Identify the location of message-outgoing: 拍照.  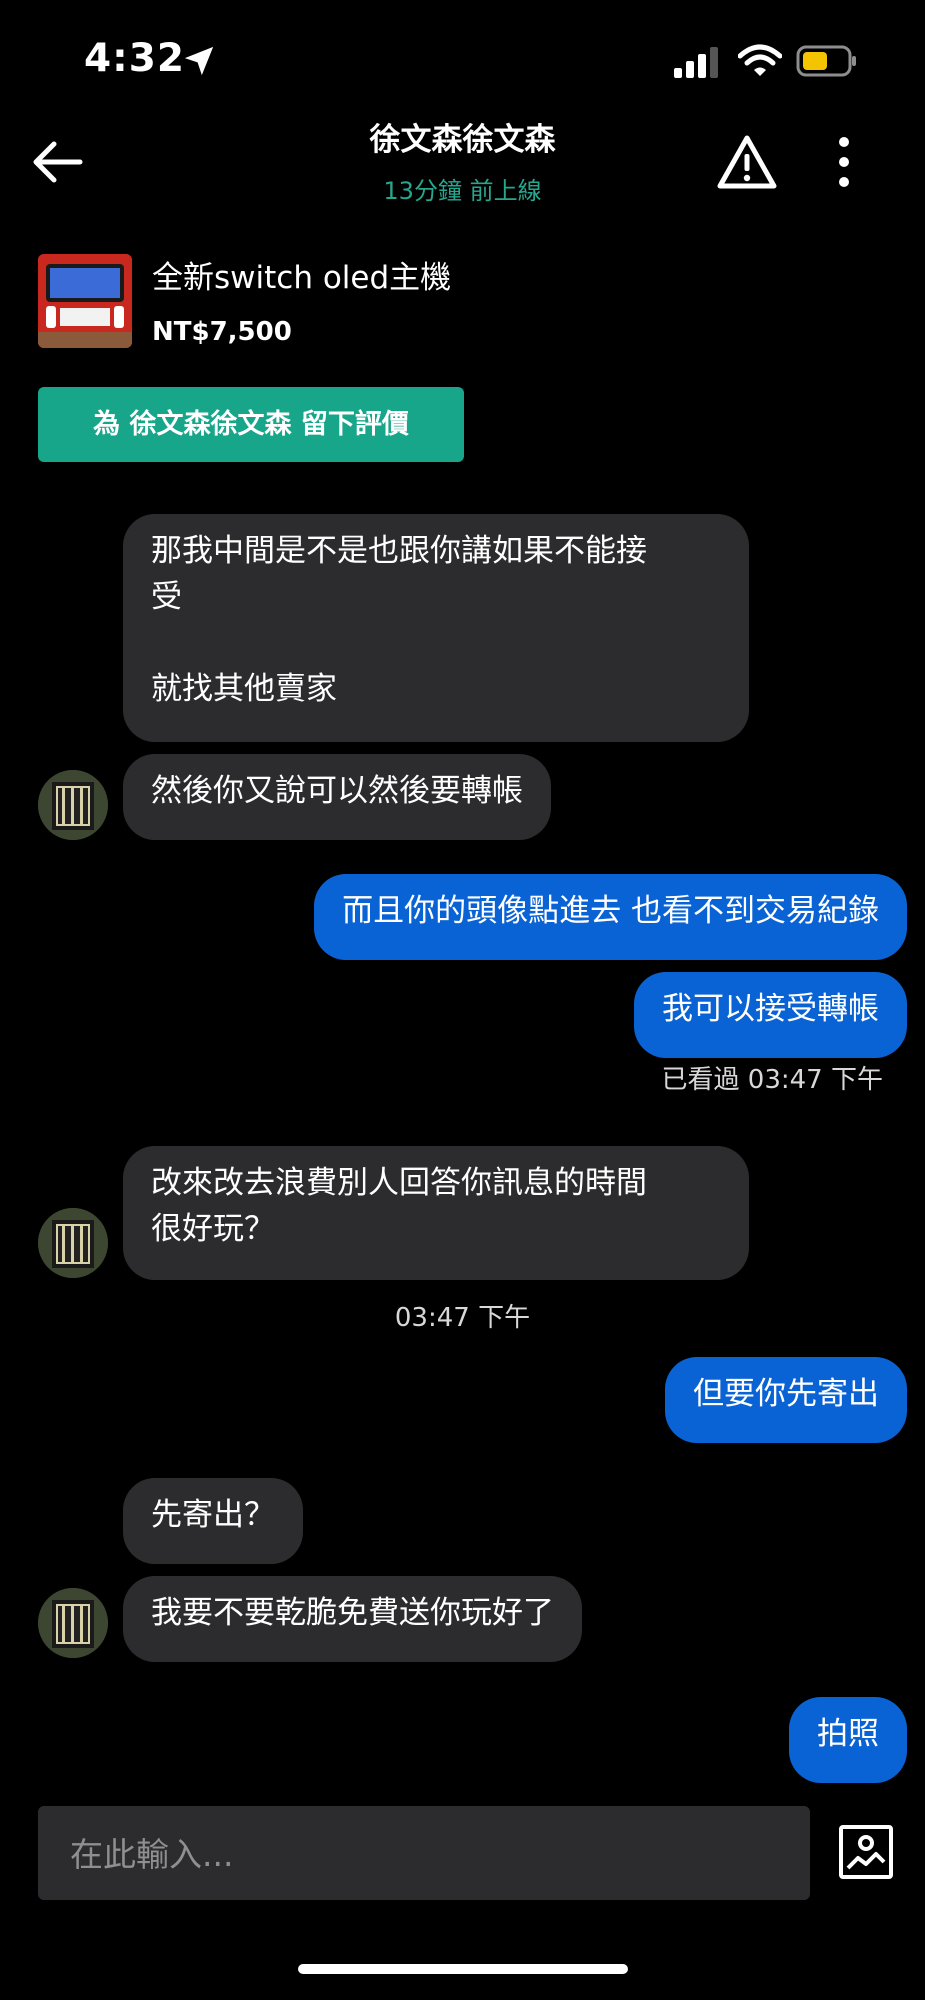
(848, 1740).